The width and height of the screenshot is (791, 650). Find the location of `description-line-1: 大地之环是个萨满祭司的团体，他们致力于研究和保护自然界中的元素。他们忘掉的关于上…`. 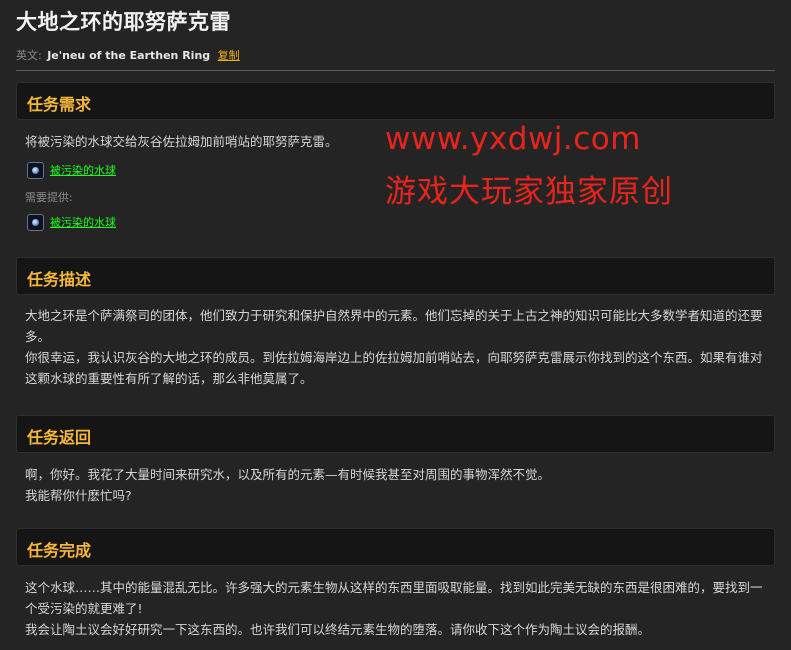

description-line-1: 大地之环是个萨满祭司的团体，他们致力于研究和保护自然界中的元素。他们忘掉的关于上… is located at coordinates (394, 326).